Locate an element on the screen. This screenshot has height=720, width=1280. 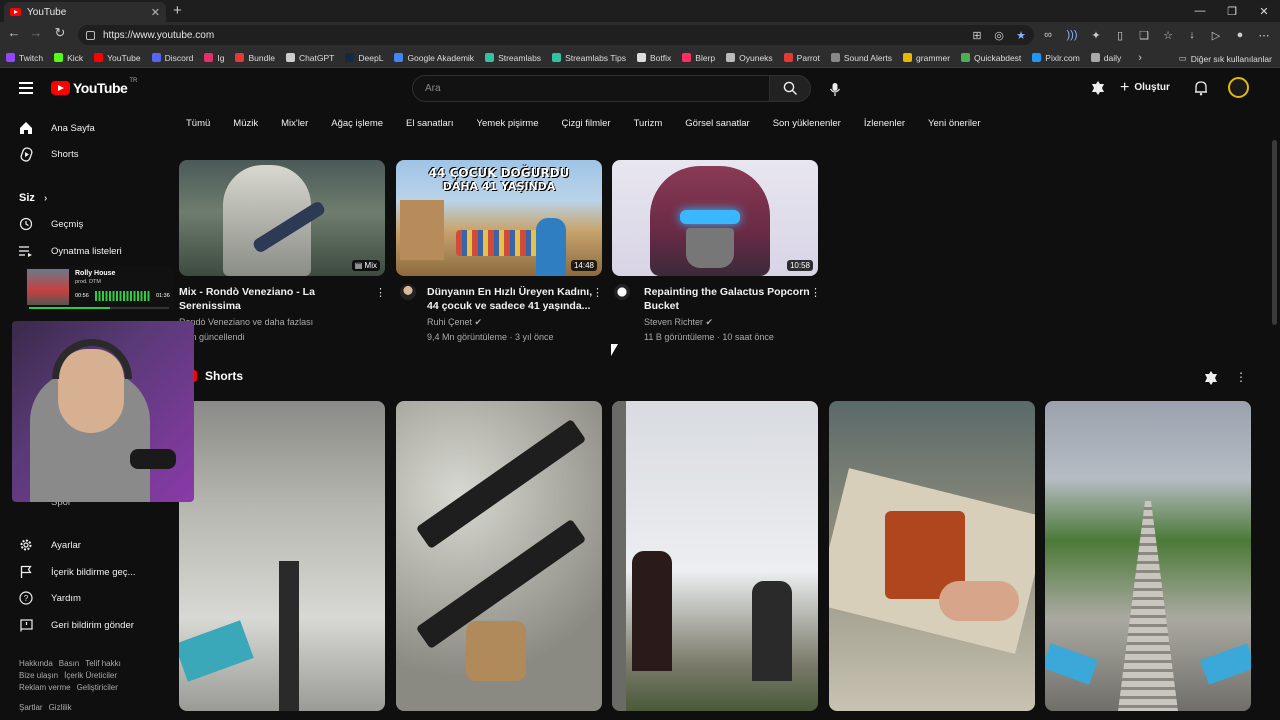
minimize-icon: — is located at coordinates (1200, 11).